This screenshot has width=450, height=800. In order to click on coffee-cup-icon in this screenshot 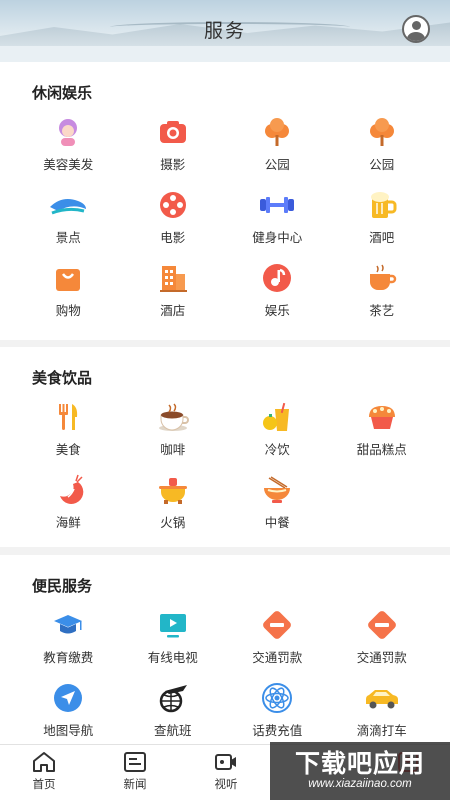, I will do `click(173, 417)`.